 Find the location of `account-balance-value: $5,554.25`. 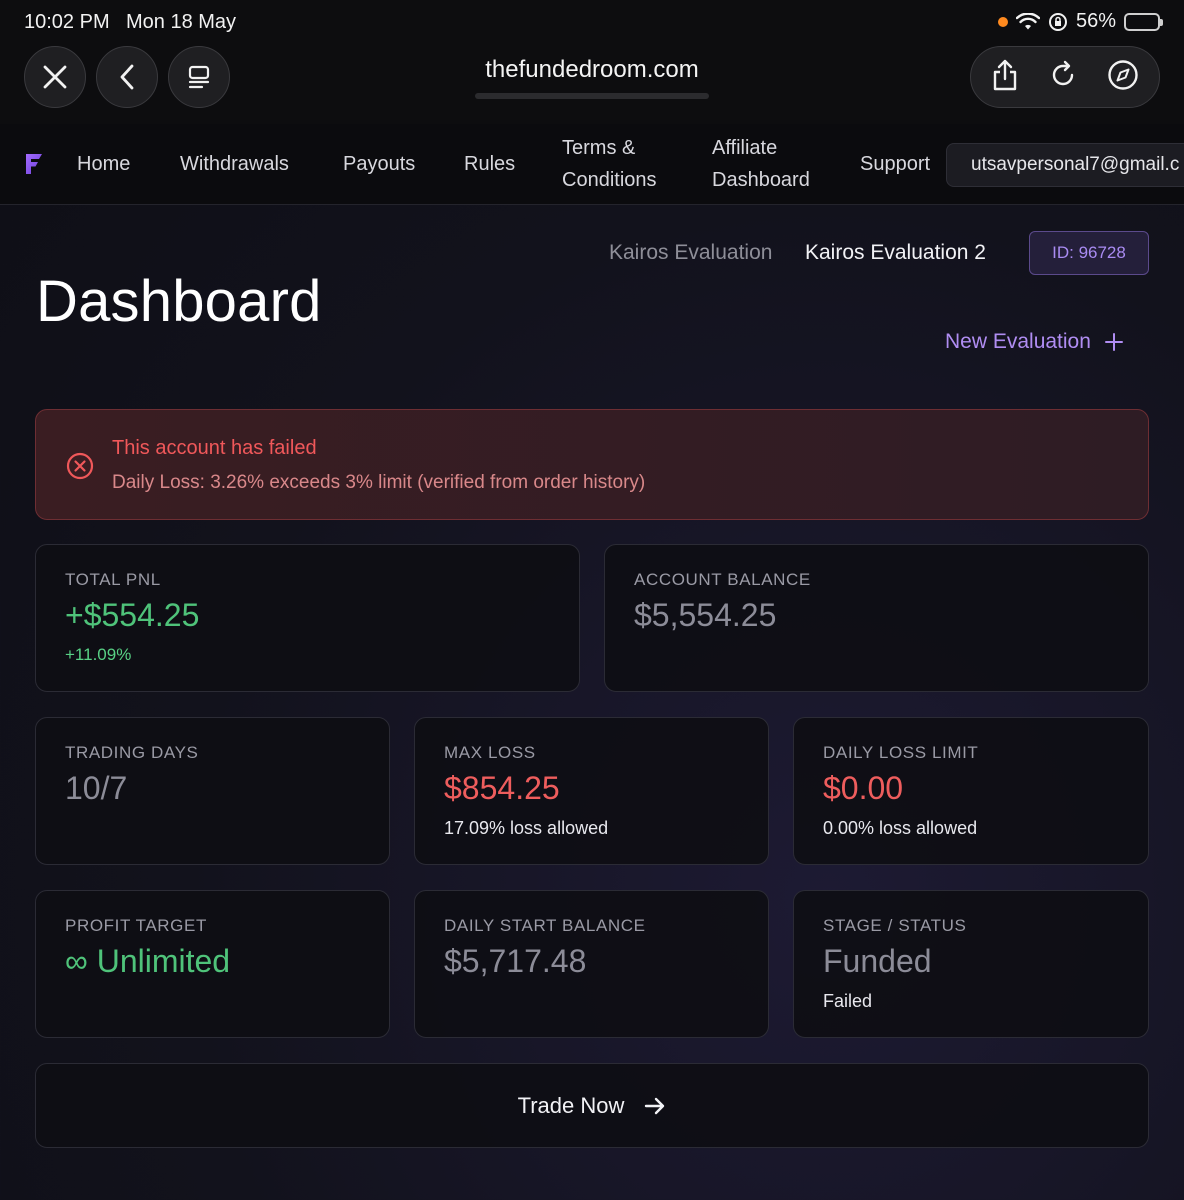

account-balance-value: $5,554.25 is located at coordinates (705, 615).